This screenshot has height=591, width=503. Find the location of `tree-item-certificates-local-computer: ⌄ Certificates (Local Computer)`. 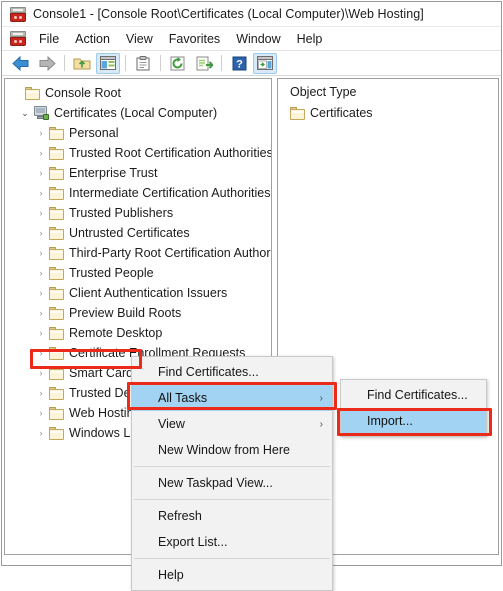

tree-item-certificates-local-computer: ⌄ Certificates (Local Computer) is located at coordinates (138, 113).